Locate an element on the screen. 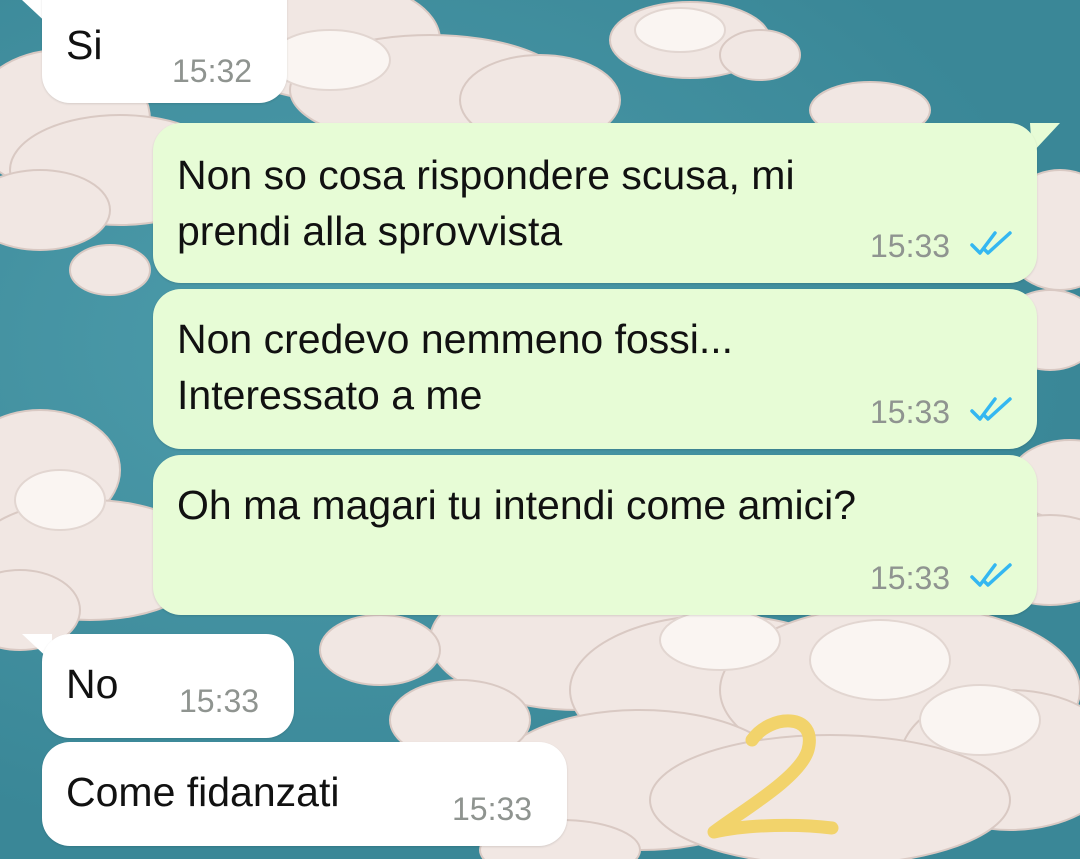 Image resolution: width=1080 pixels, height=859 pixels. message-time: 15:32 is located at coordinates (212, 71).